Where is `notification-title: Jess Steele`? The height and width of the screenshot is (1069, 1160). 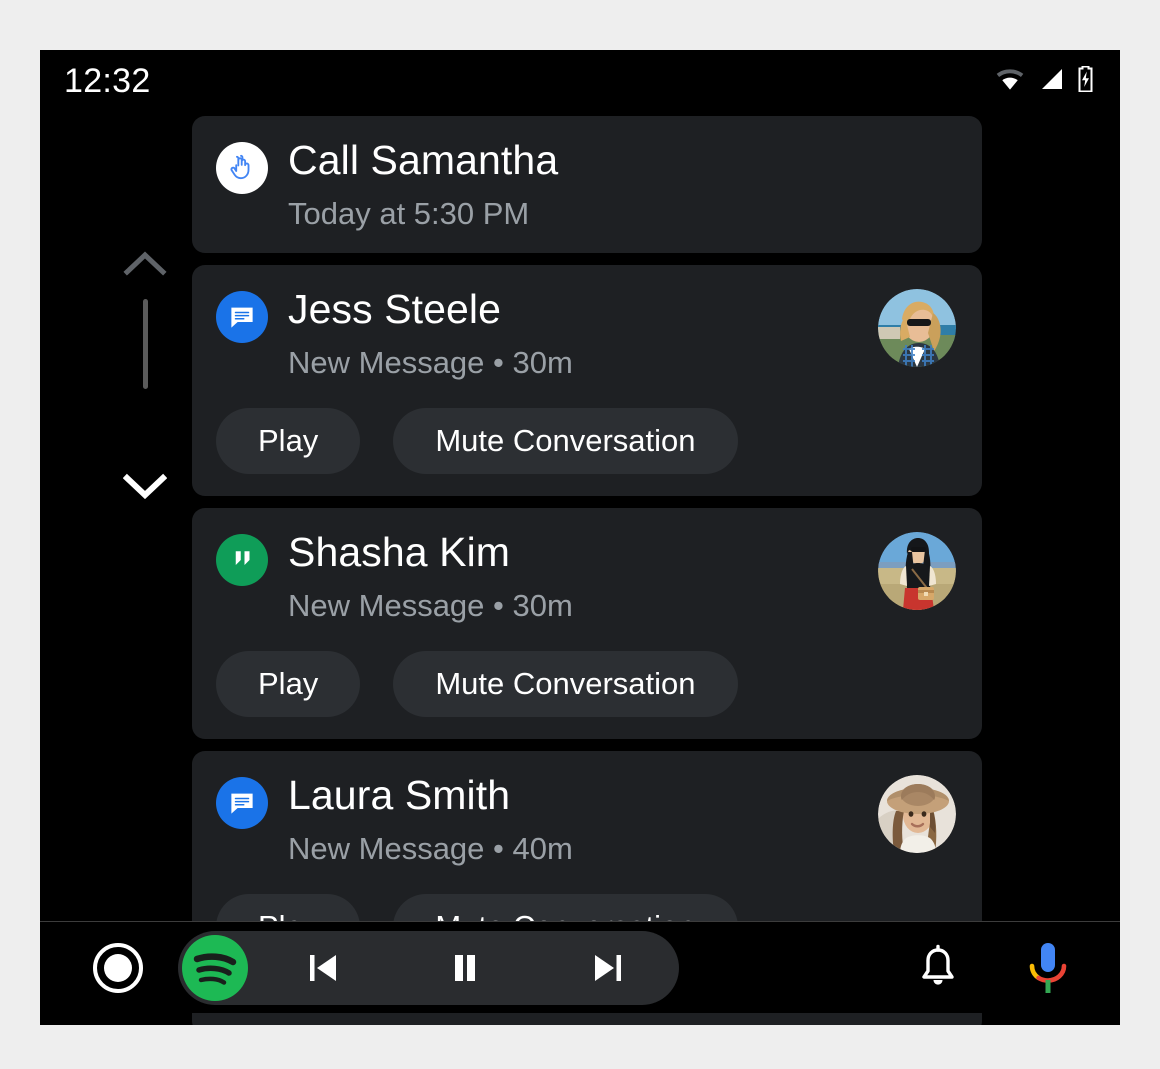
notification-title: Jess Steele is located at coordinates (395, 309).